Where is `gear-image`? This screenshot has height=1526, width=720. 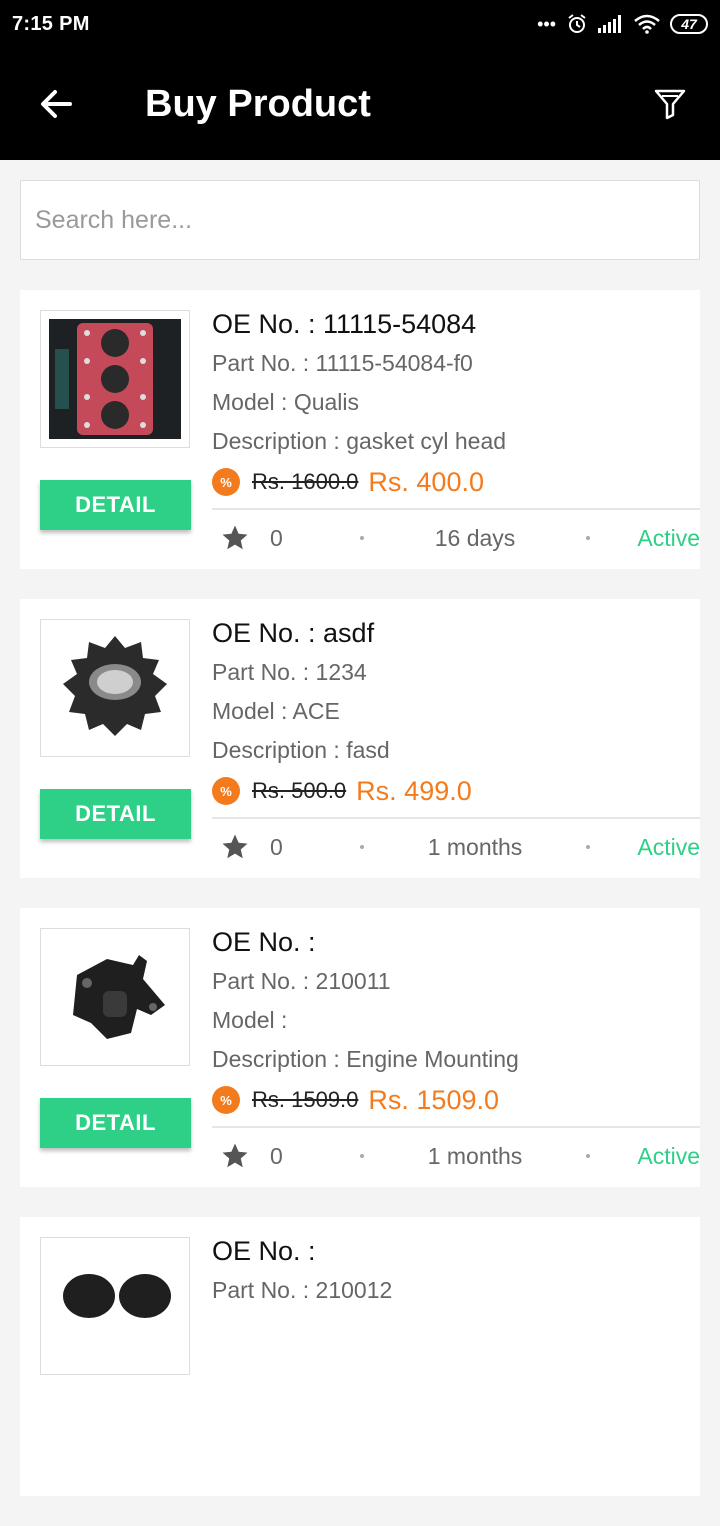 gear-image is located at coordinates (115, 688).